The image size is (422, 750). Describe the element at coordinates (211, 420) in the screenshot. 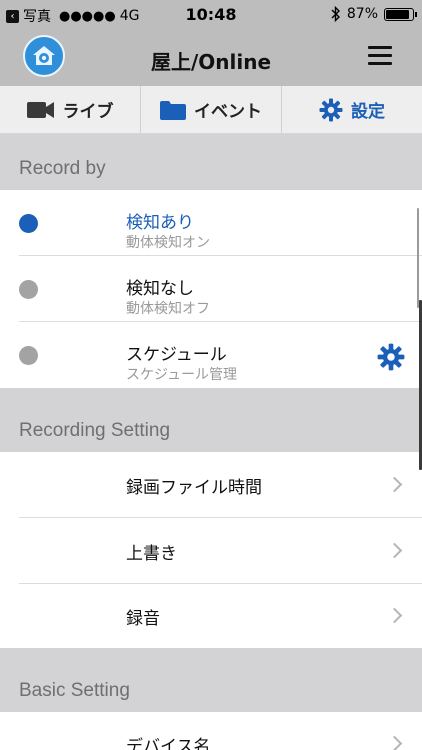

I see `section-header-recording-setting: Recording Setting` at that location.